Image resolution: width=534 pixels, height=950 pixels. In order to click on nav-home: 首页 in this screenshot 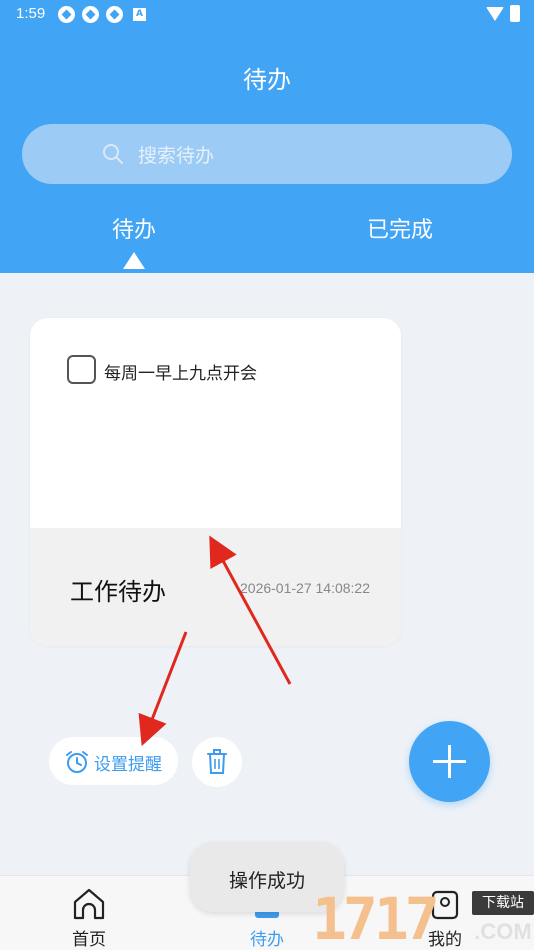, I will do `click(89, 913)`.